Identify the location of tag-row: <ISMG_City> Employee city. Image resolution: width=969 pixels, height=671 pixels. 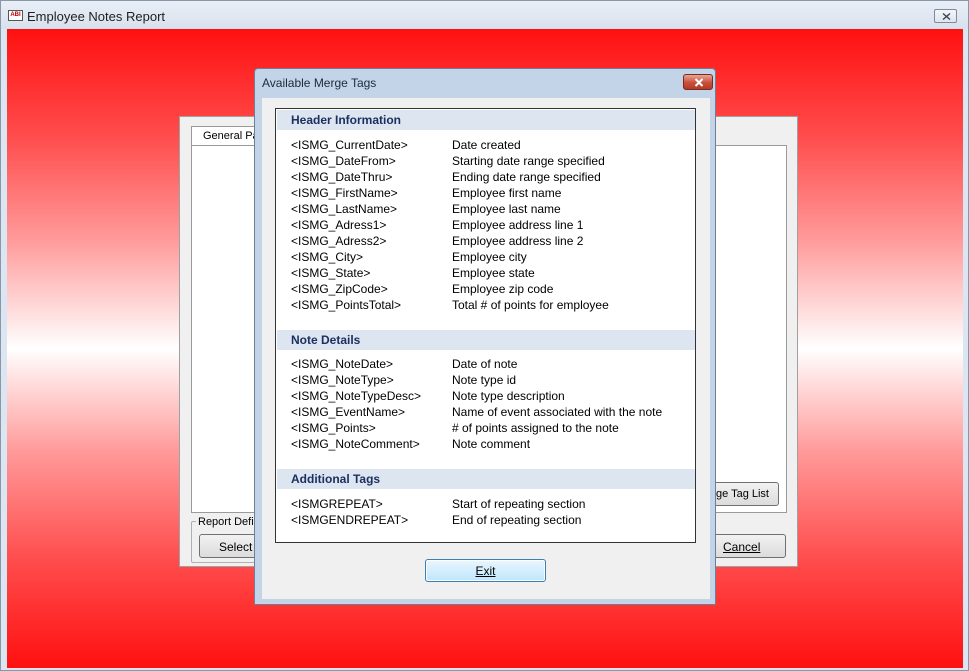
(491, 258).